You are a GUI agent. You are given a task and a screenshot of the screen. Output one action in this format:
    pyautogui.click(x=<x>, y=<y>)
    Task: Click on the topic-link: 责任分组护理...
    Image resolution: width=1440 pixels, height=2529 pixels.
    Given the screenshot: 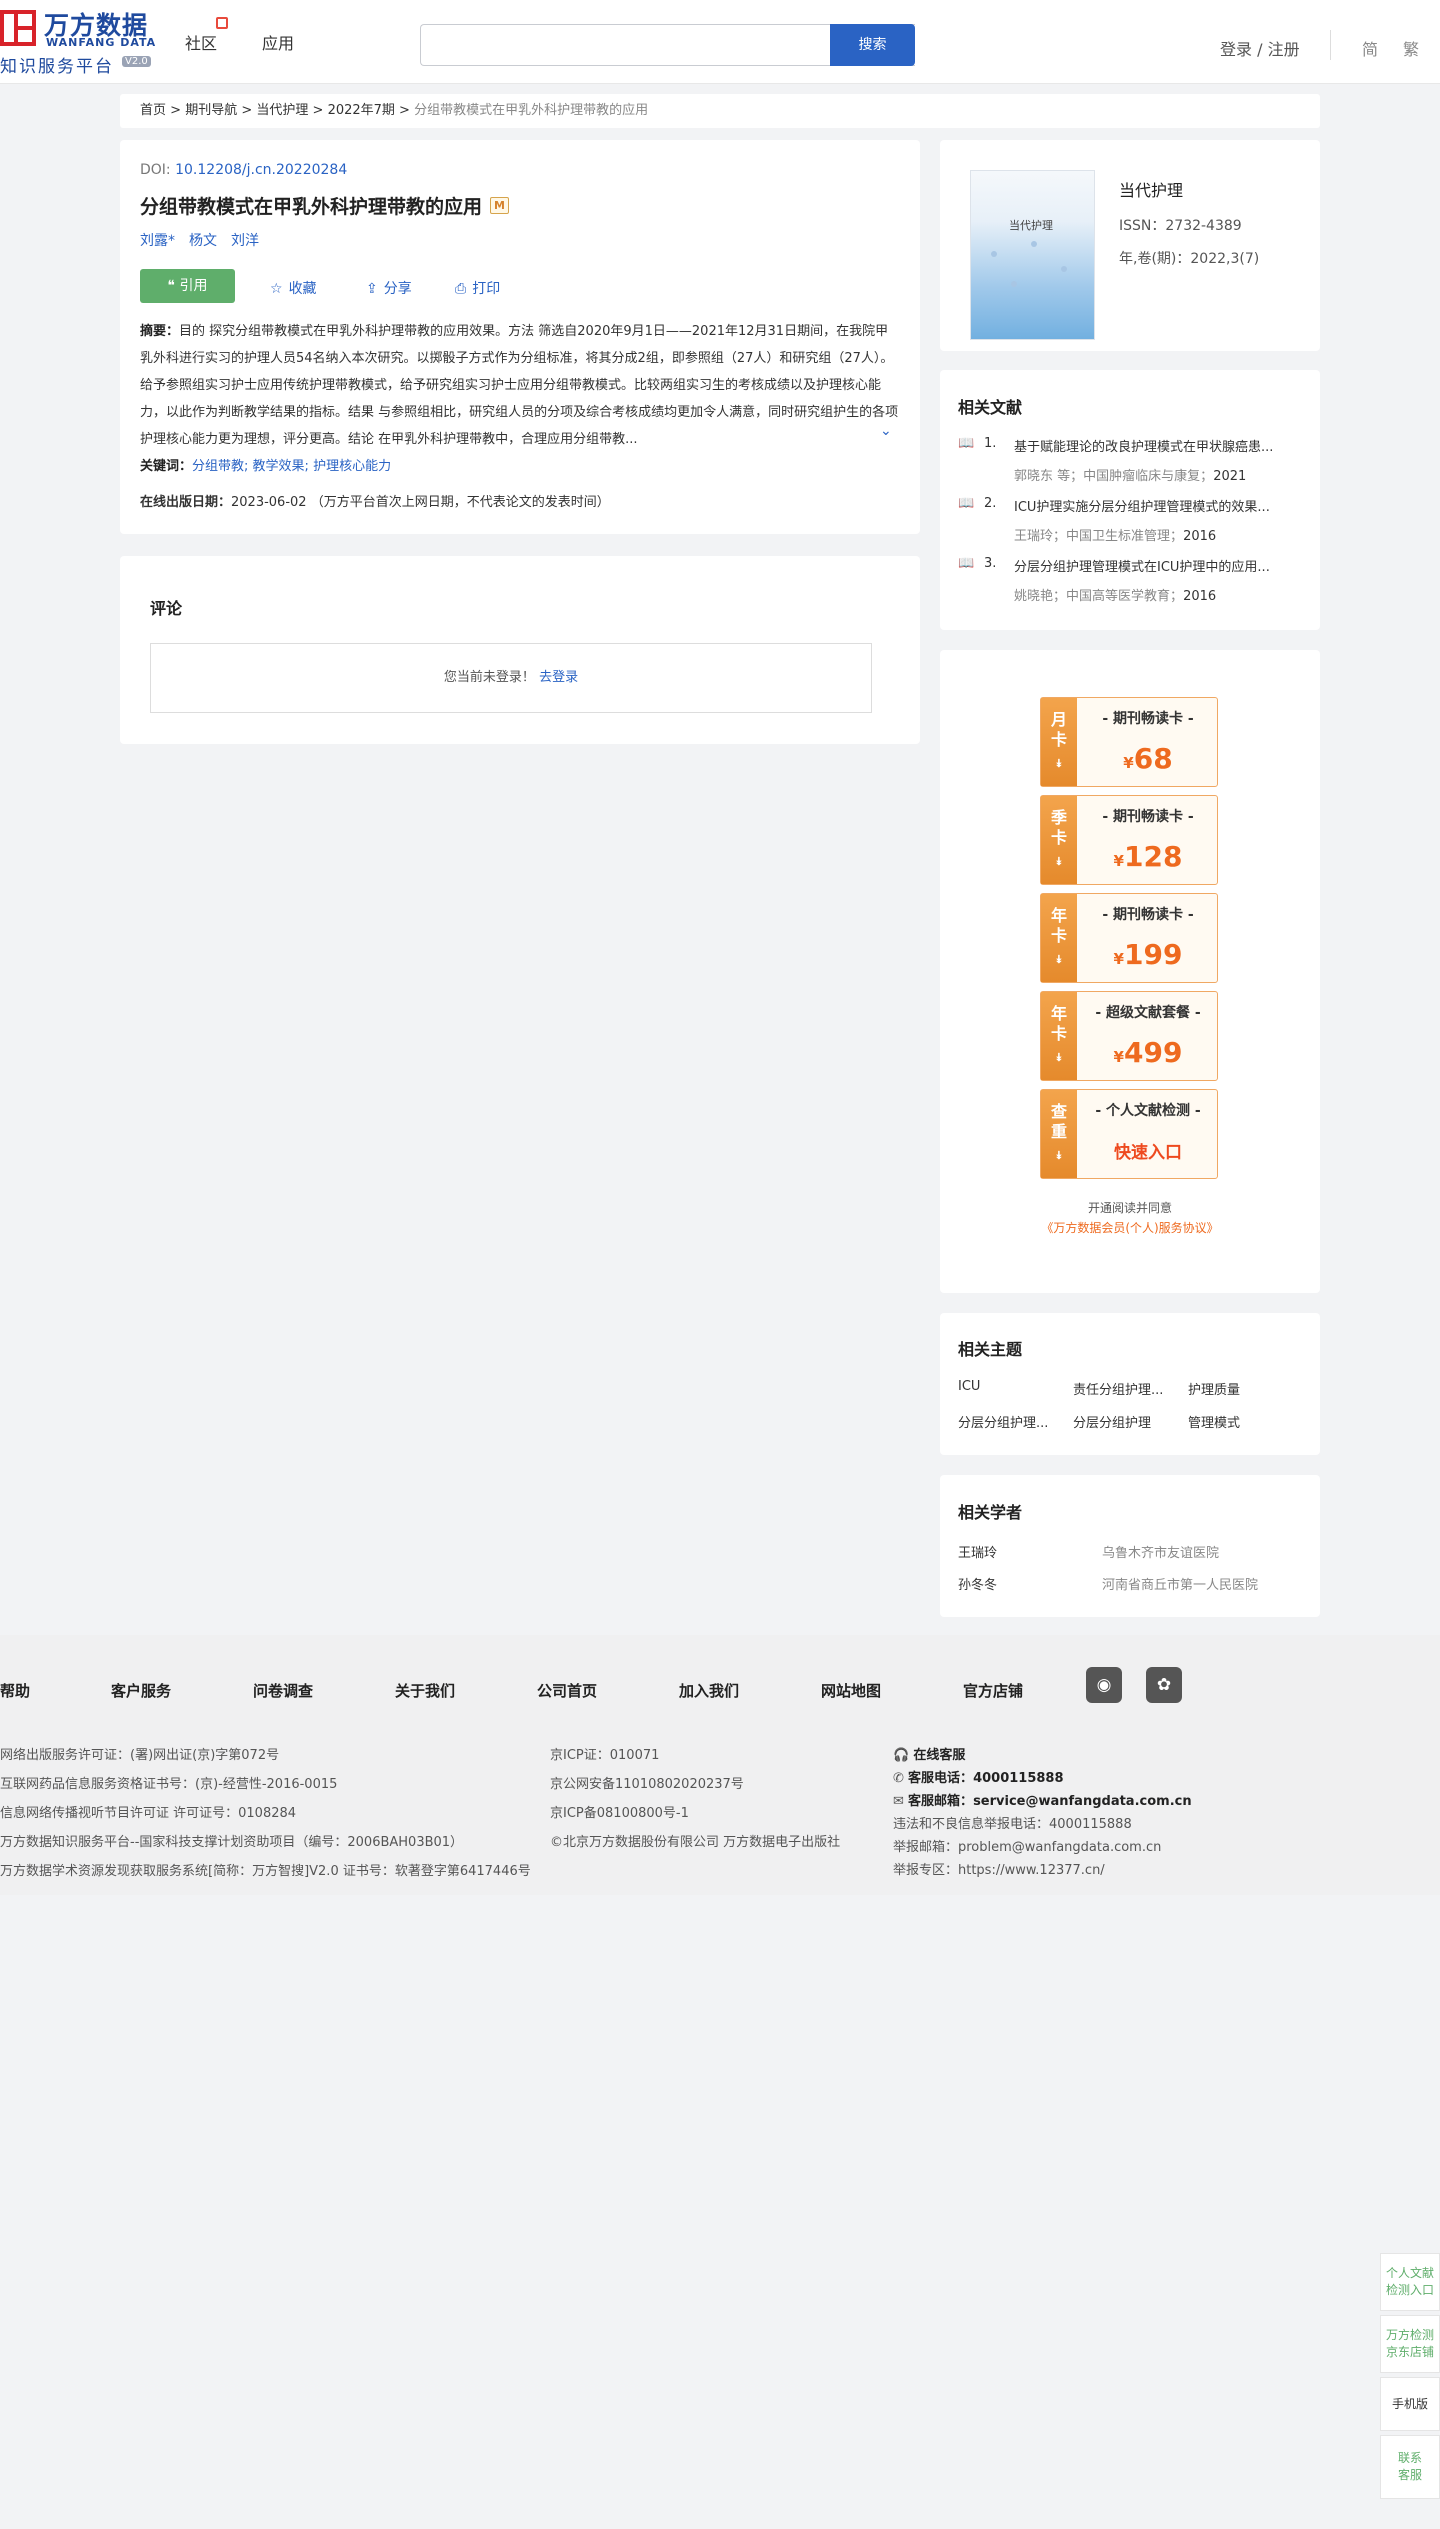 What is the action you would take?
    pyautogui.click(x=1118, y=1388)
    